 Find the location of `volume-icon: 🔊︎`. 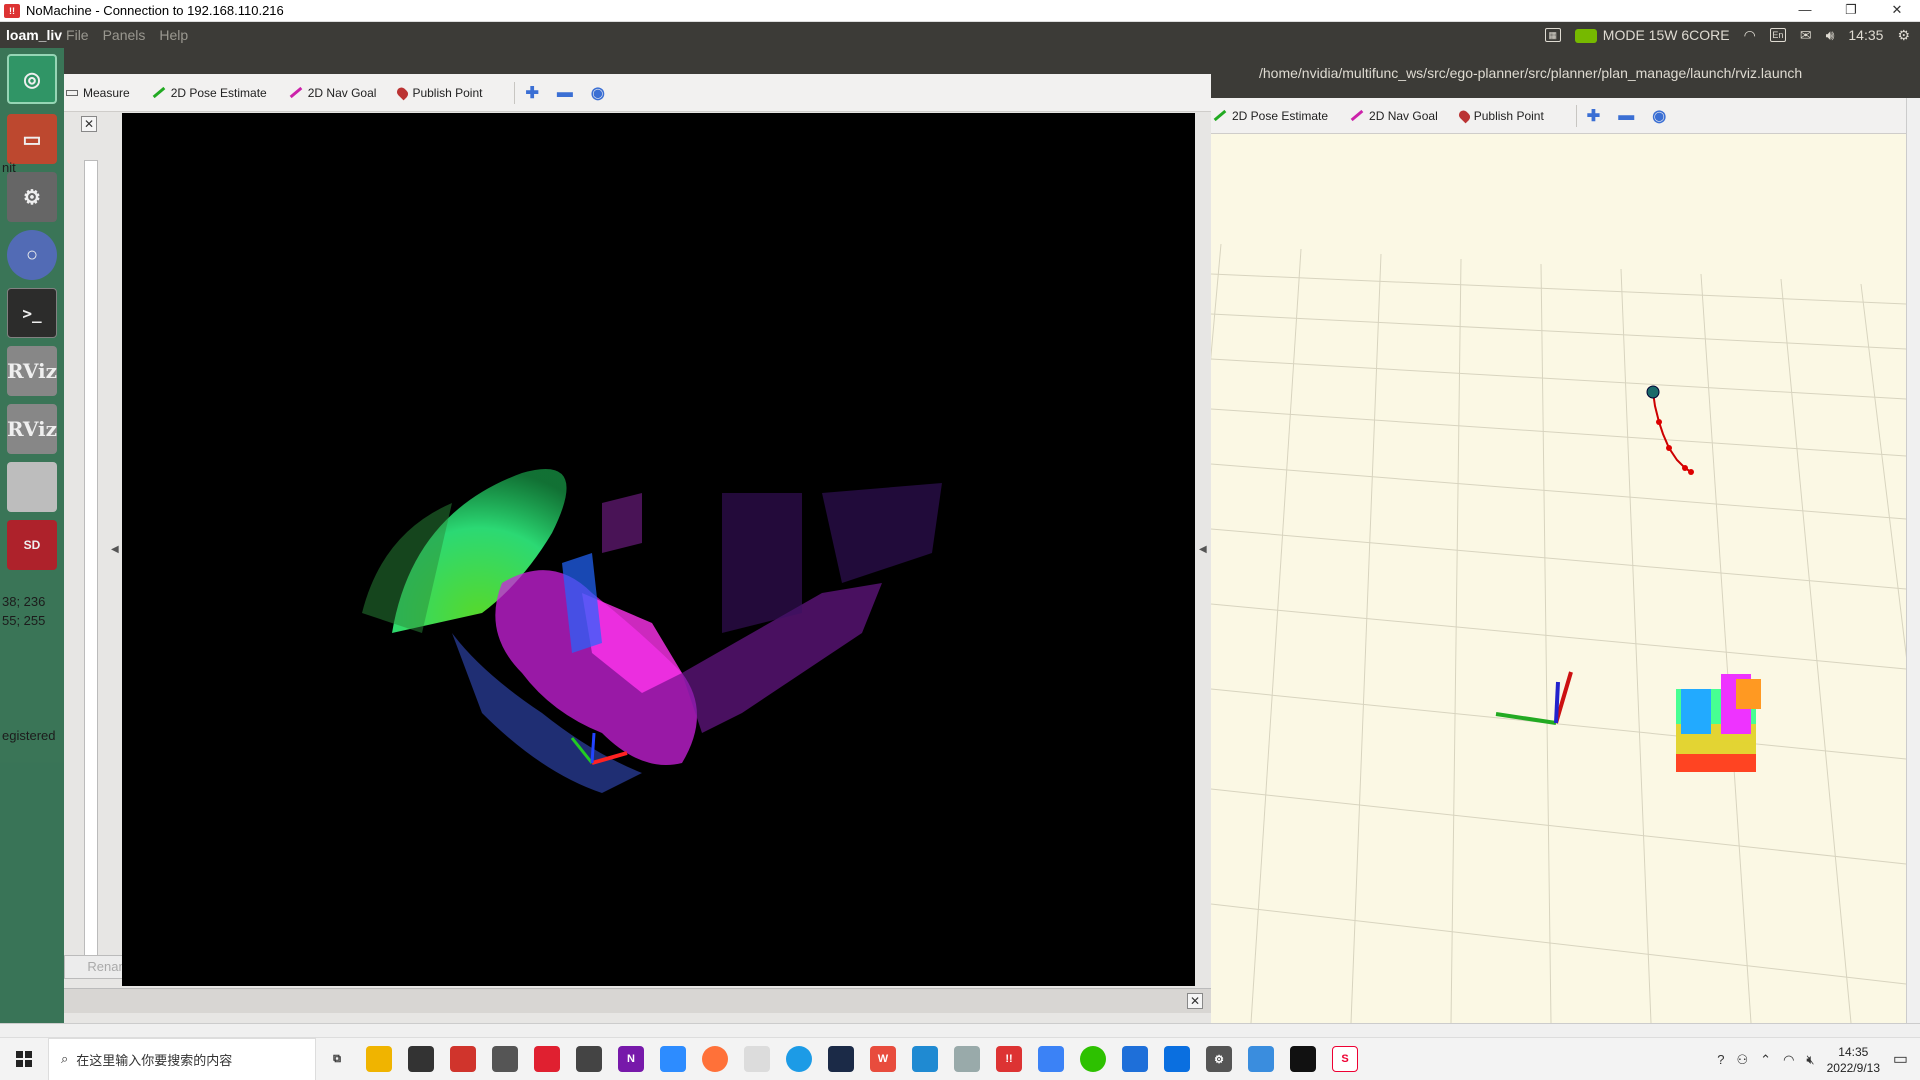

volume-icon: 🔊︎ is located at coordinates (1830, 35).